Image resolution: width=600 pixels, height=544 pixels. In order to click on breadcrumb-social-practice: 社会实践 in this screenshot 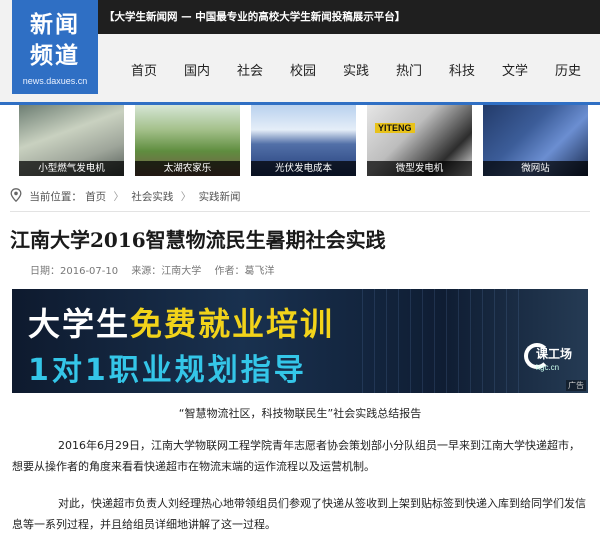, I will do `click(152, 196)`.